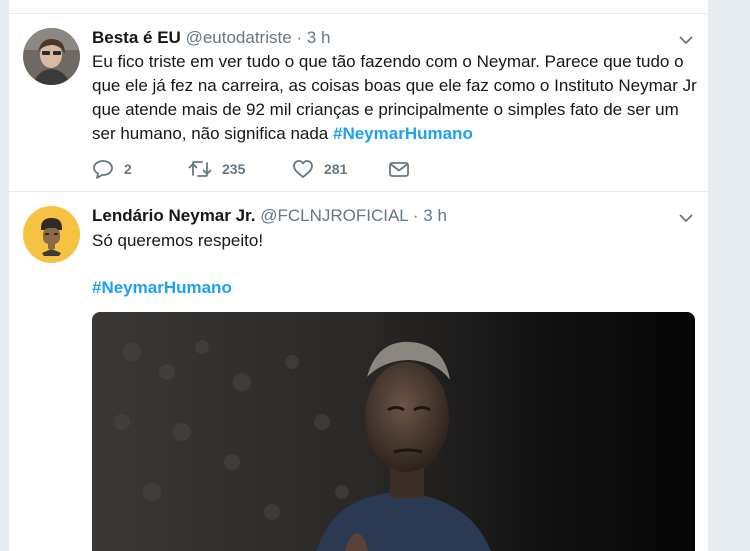 The image size is (750, 551). I want to click on author-handle: @FCLNJROFICIAL, so click(334, 215).